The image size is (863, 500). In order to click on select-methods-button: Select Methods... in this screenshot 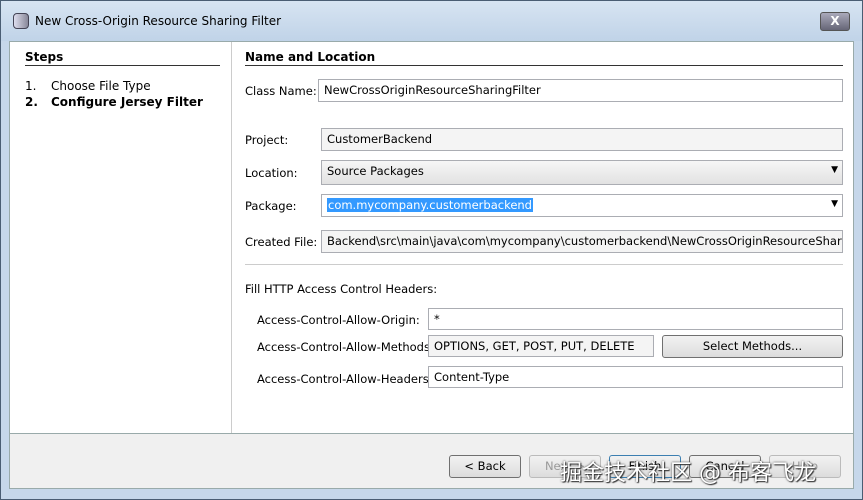, I will do `click(752, 346)`.